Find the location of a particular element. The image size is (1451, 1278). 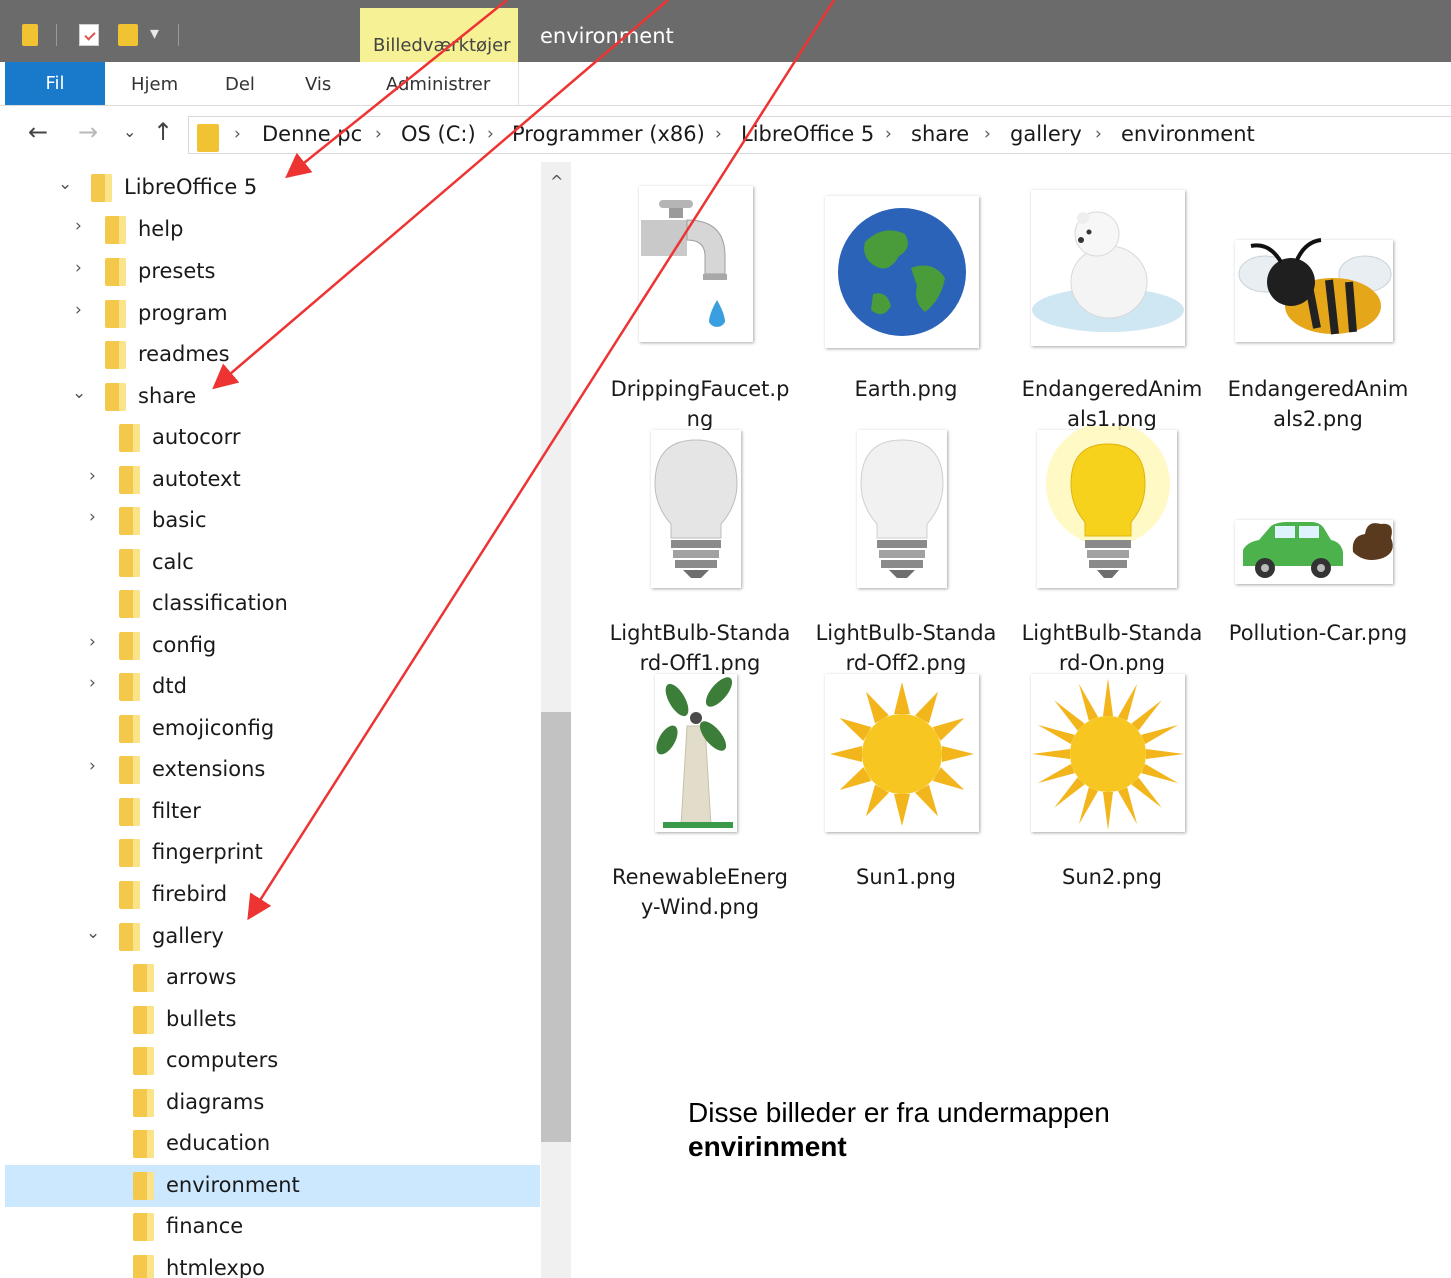

tree-item-htmlexpo: htmlexpo is located at coordinates (272, 1263).